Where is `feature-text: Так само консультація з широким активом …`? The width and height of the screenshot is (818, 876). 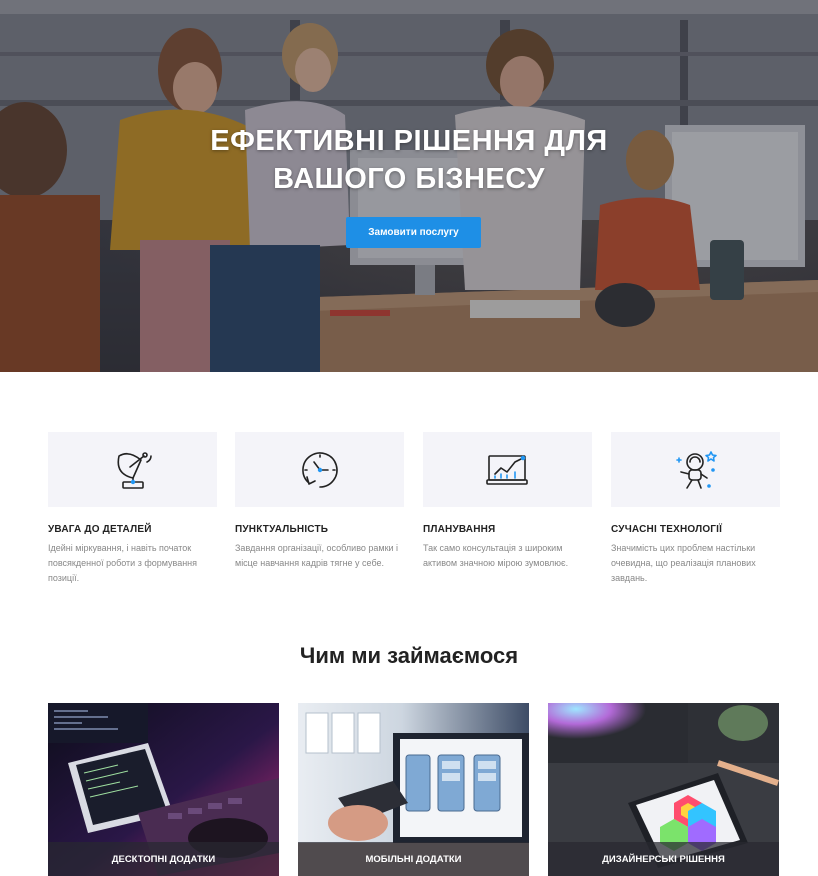
feature-text: Так само консультація з широким активом … is located at coordinates (496, 555).